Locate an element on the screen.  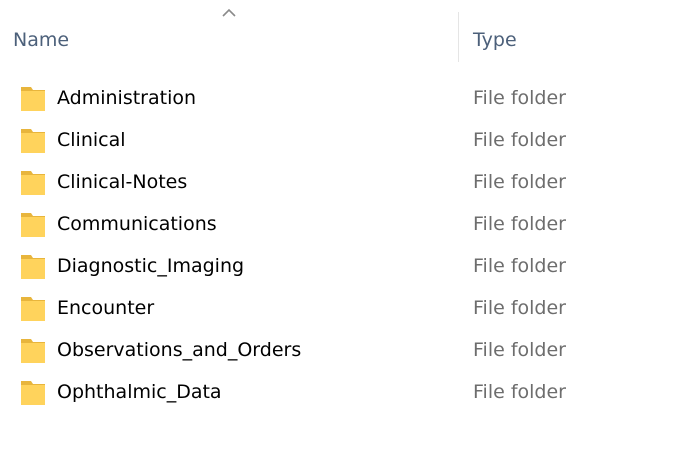
list-item: Clinical-Notes File folder is located at coordinates (337, 182).